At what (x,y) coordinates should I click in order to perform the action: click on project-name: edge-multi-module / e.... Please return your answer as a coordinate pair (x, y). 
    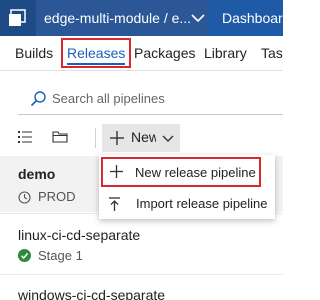
    Looking at the image, I should click on (117, 18).